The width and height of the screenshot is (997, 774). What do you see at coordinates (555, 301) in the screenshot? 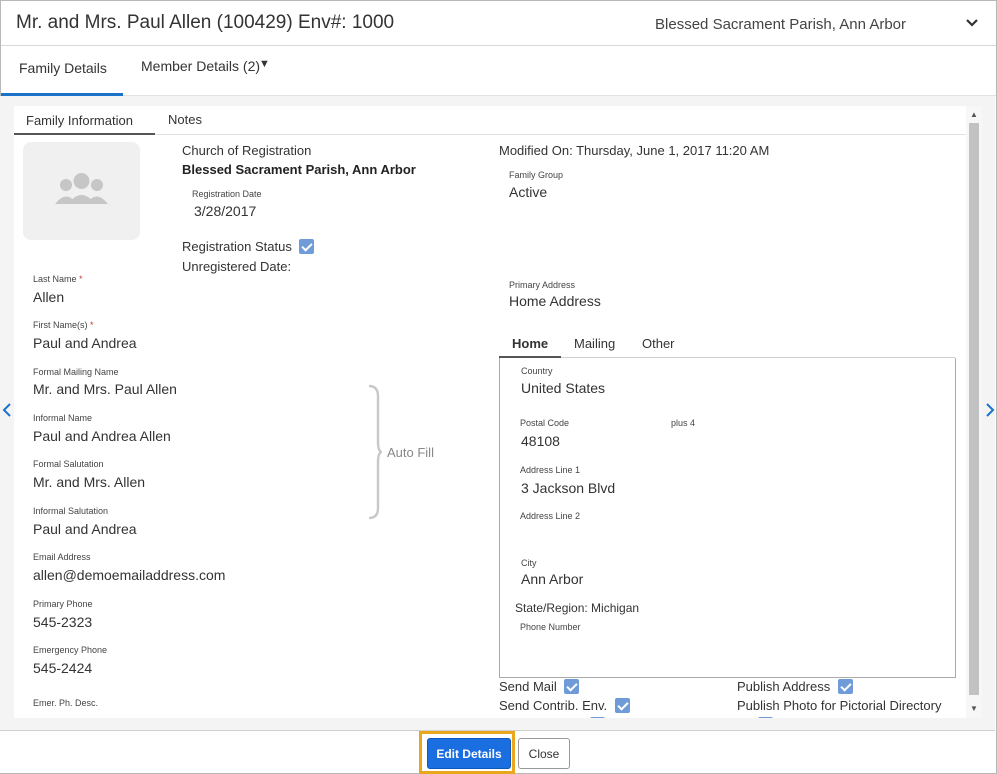
I see `primary-address-value: Home Address` at bounding box center [555, 301].